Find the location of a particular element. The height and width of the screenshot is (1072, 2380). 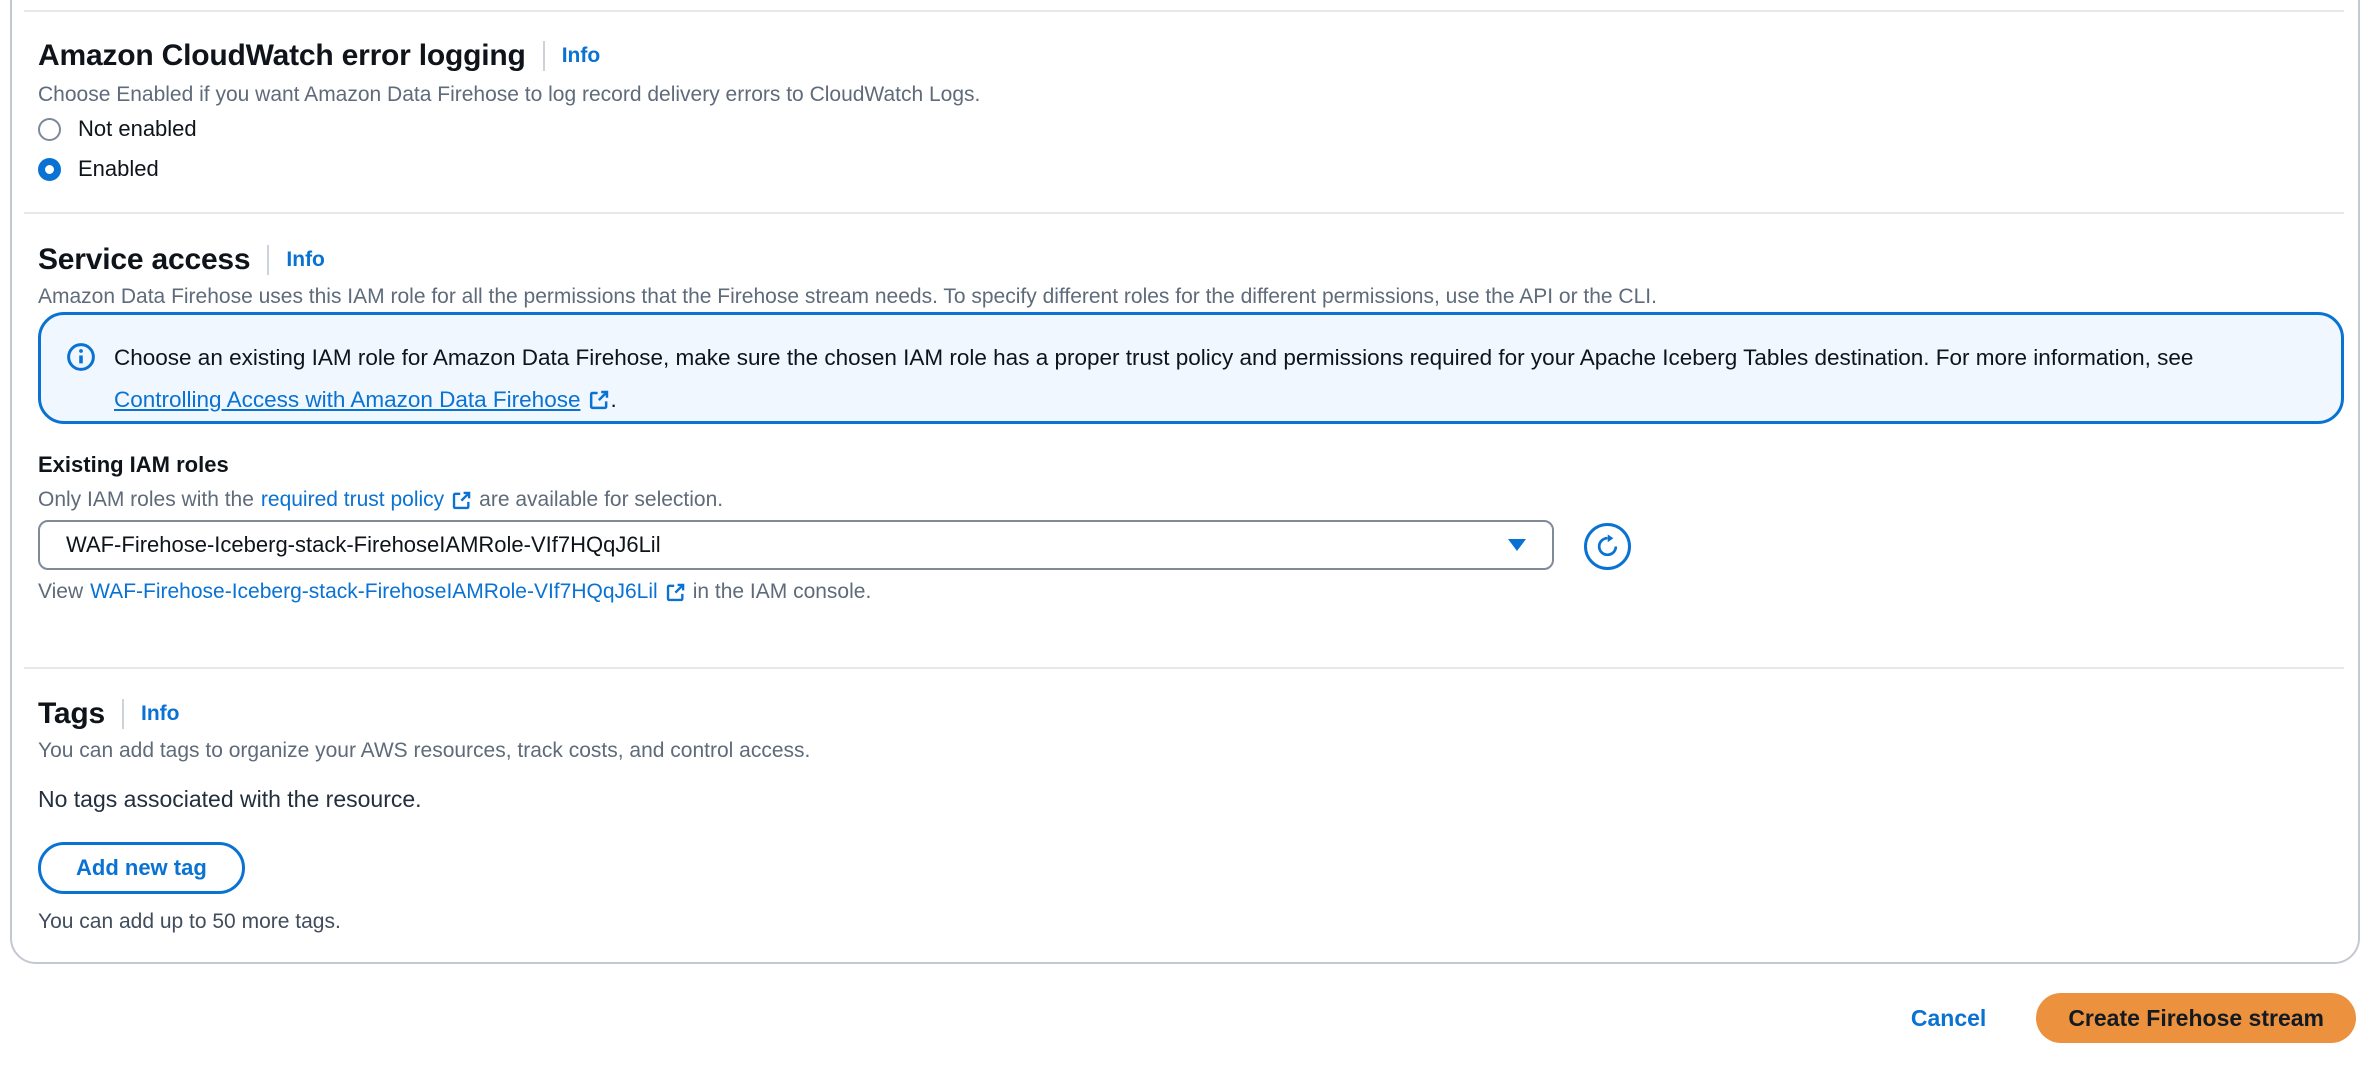

view-prefix: View is located at coordinates (61, 591).